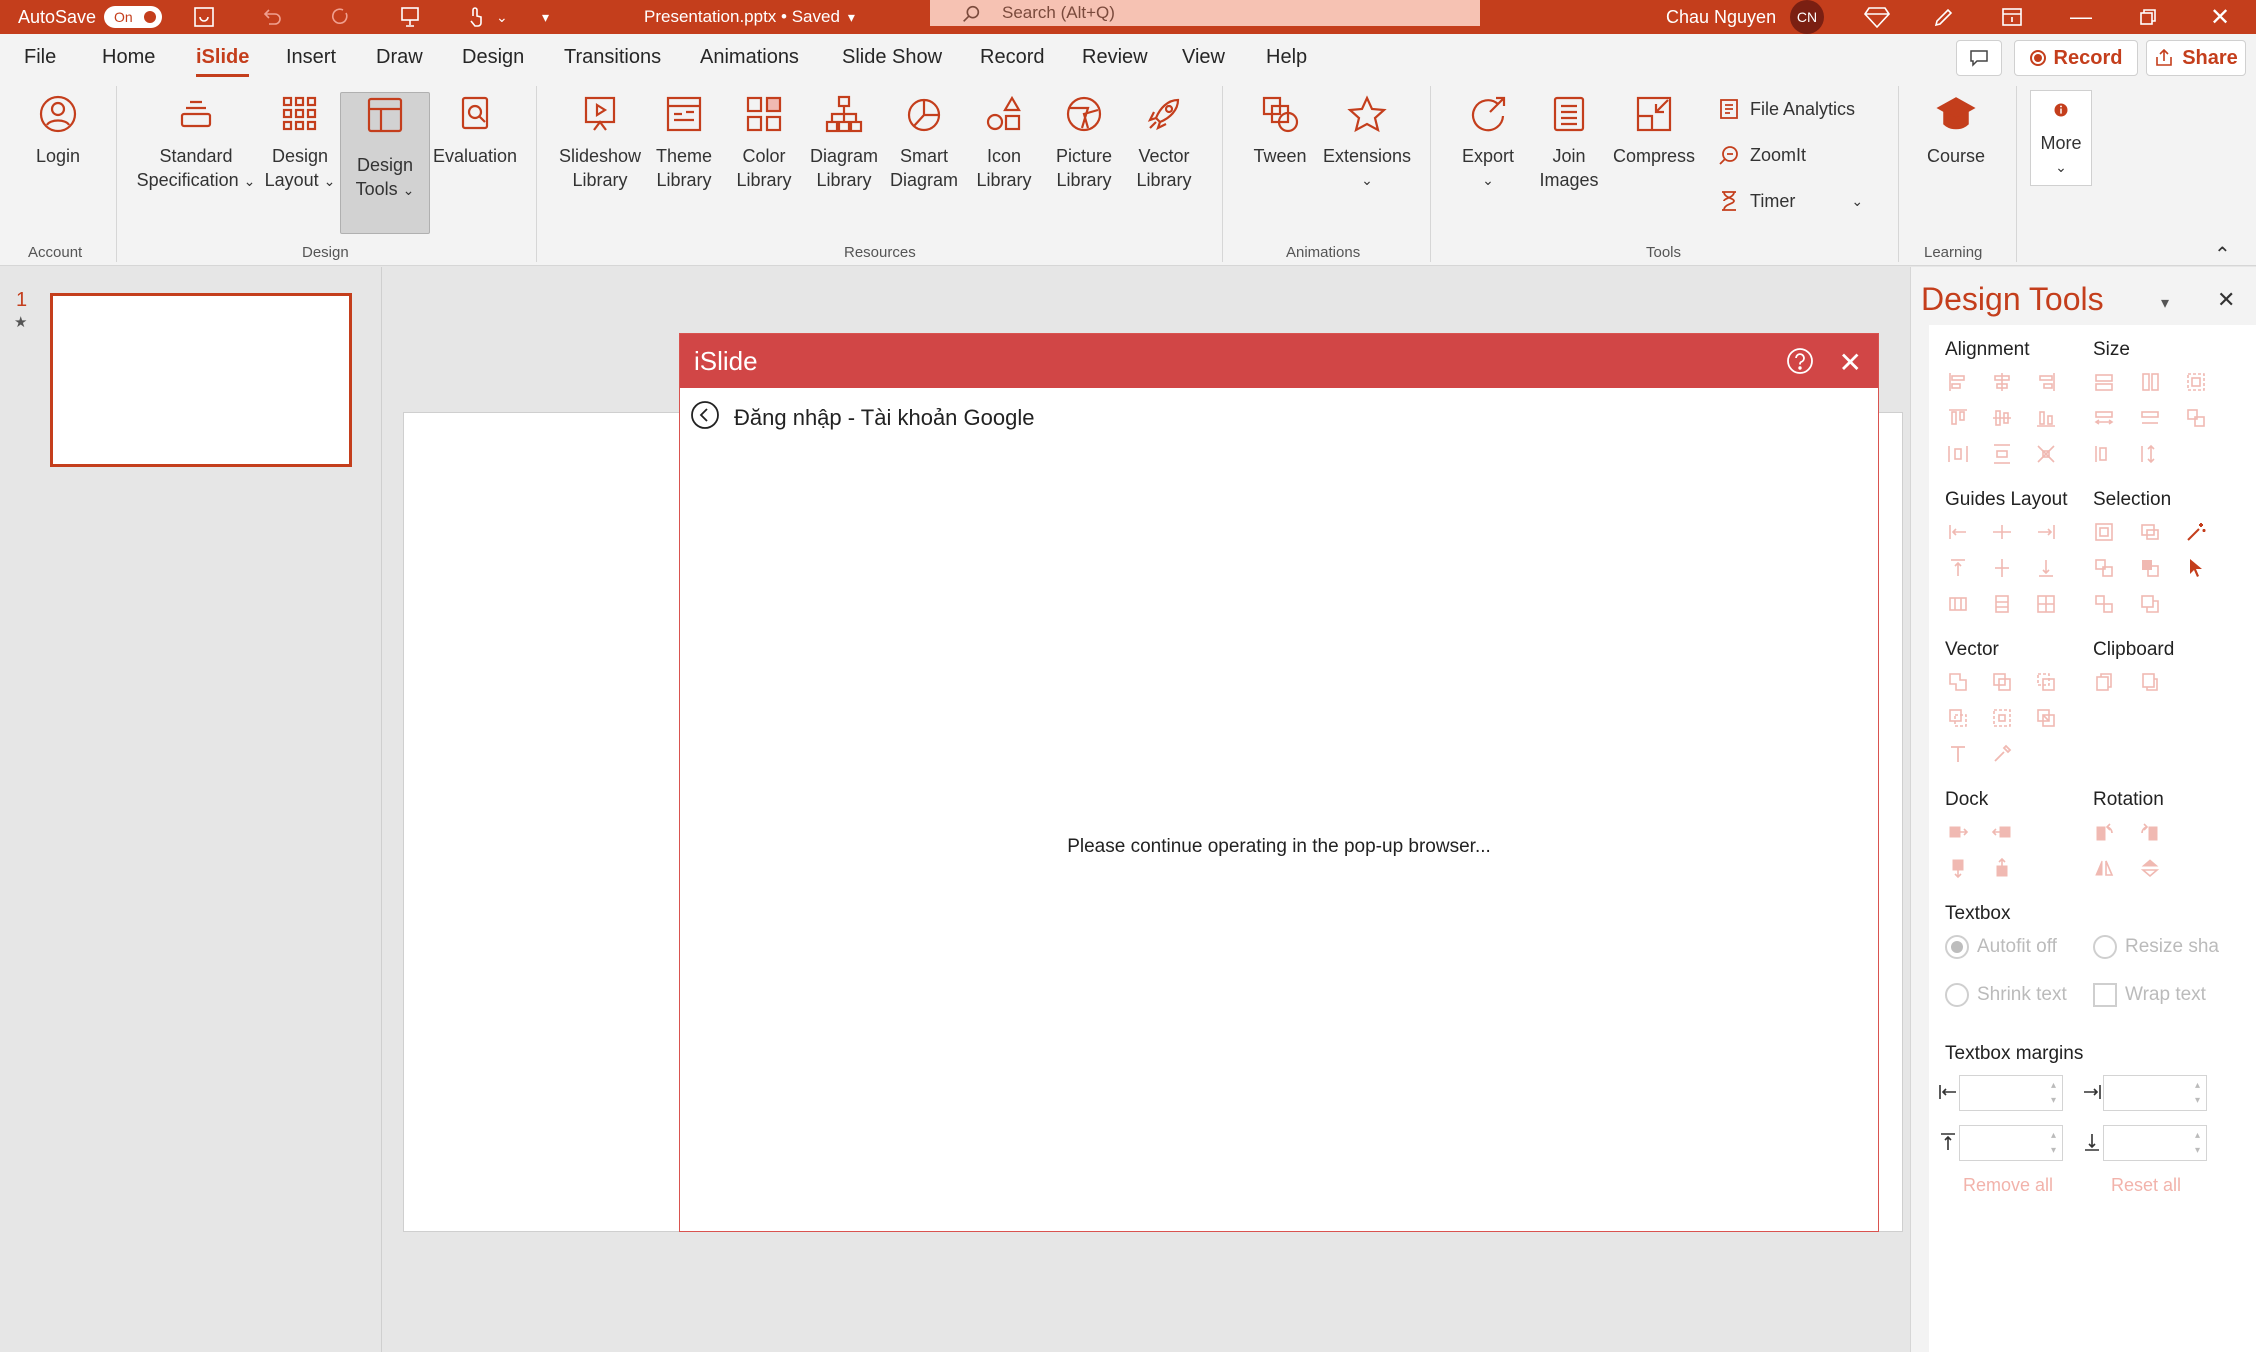  Describe the element at coordinates (486, 17) in the screenshot. I see `touch-mode-icon: ⌄` at that location.